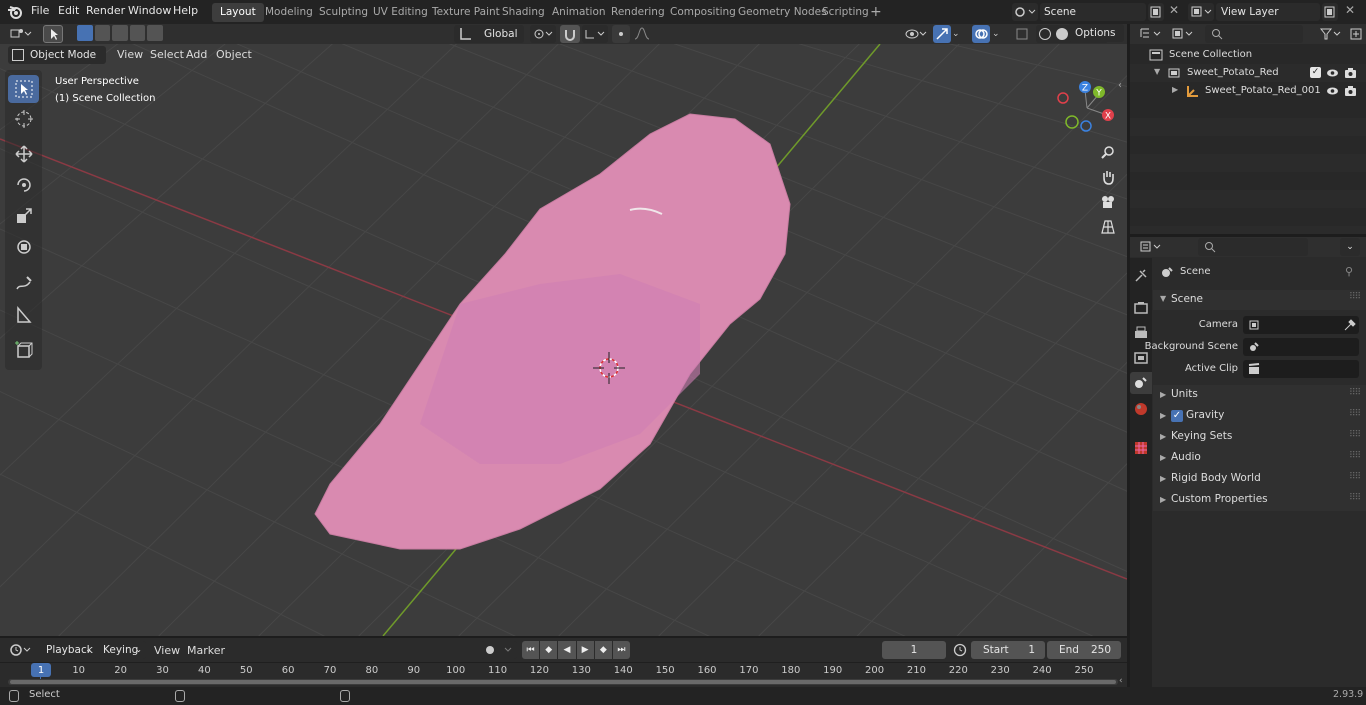 This screenshot has width=1366, height=705. Describe the element at coordinates (1108, 152) in the screenshot. I see `zoom-icon` at that location.